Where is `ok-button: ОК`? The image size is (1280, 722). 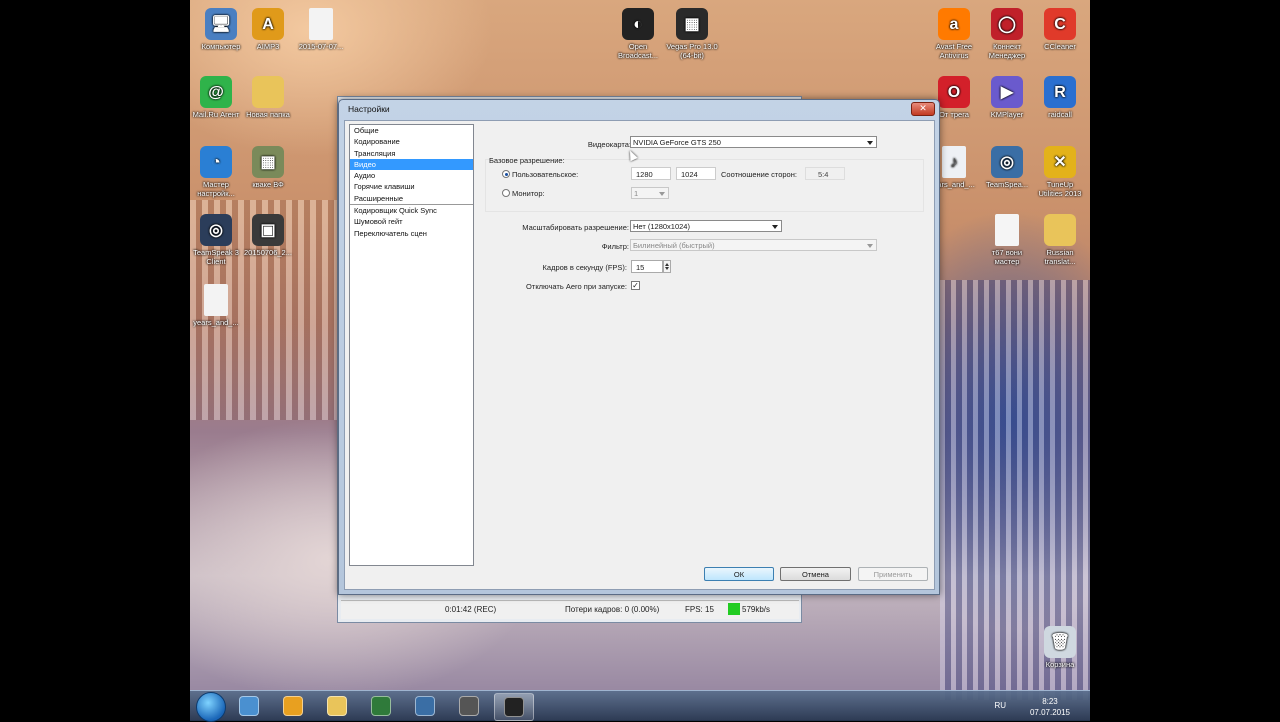
ok-button: ОК is located at coordinates (739, 574).